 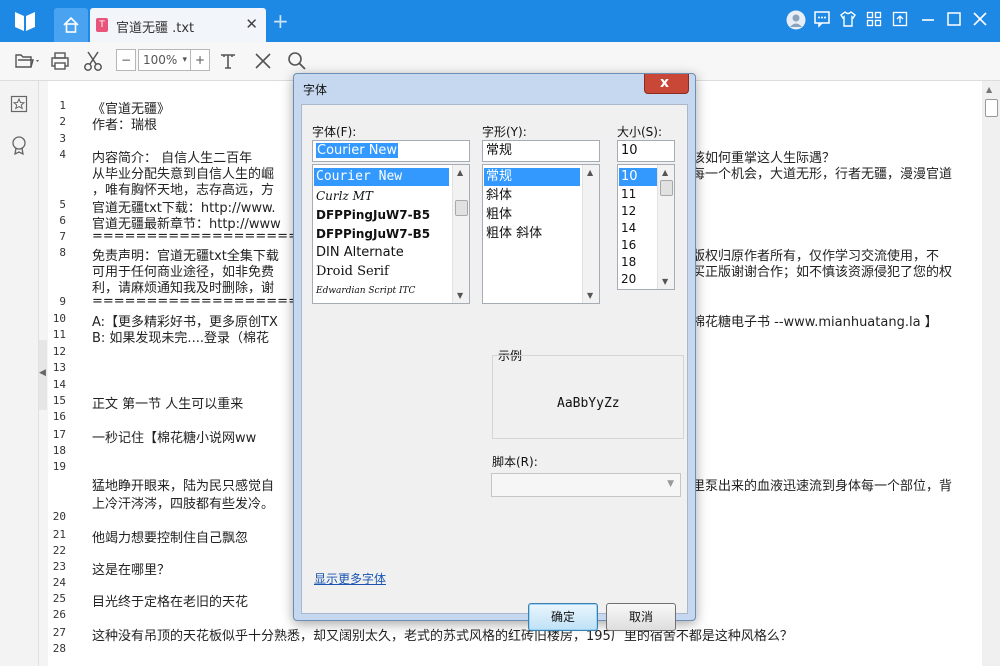 What do you see at coordinates (27, 62) in the screenshot?
I see `open-folder-icon` at bounding box center [27, 62].